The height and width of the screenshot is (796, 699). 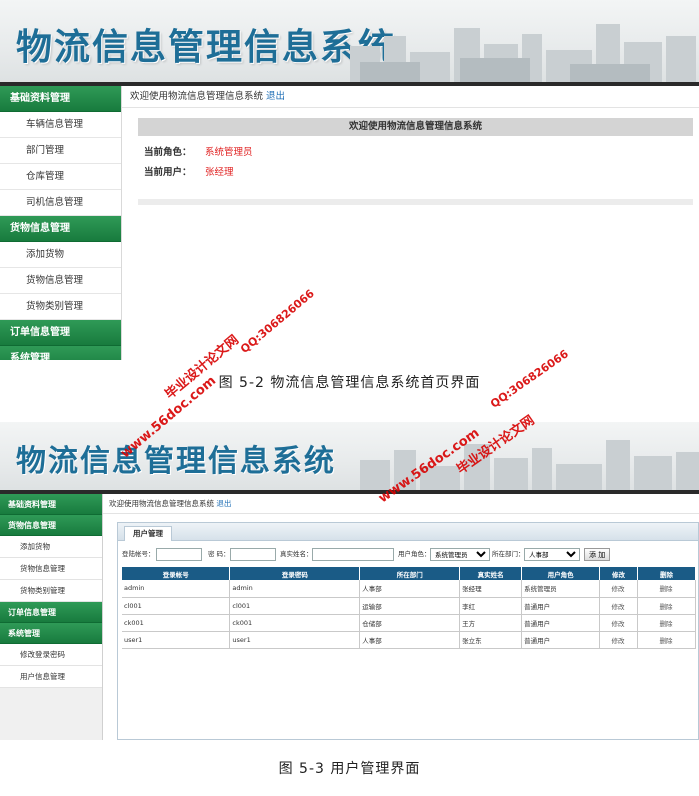 I want to click on role-value: 系统管理员, so click(x=229, y=152).